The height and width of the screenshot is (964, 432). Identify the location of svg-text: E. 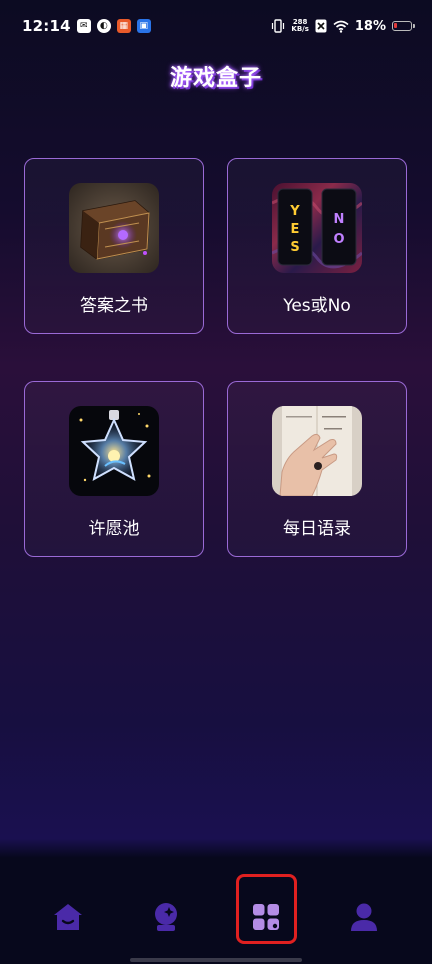
(295, 229).